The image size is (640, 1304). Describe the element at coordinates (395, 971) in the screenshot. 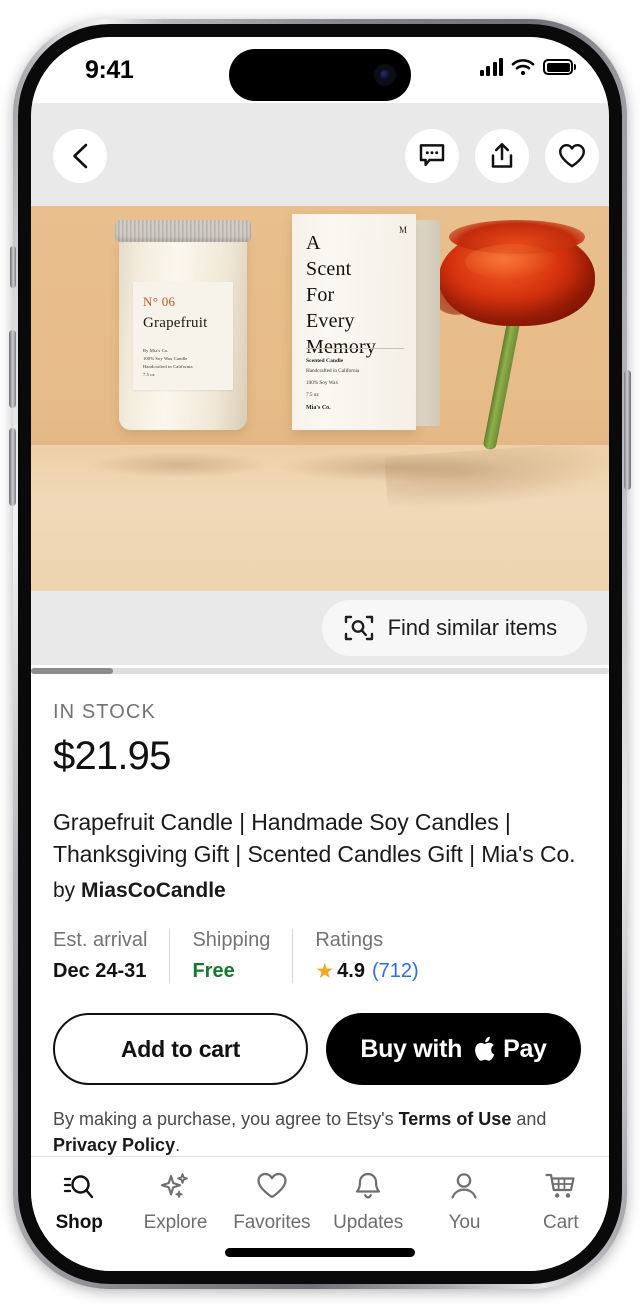

I see `rating-count: (712)` at that location.